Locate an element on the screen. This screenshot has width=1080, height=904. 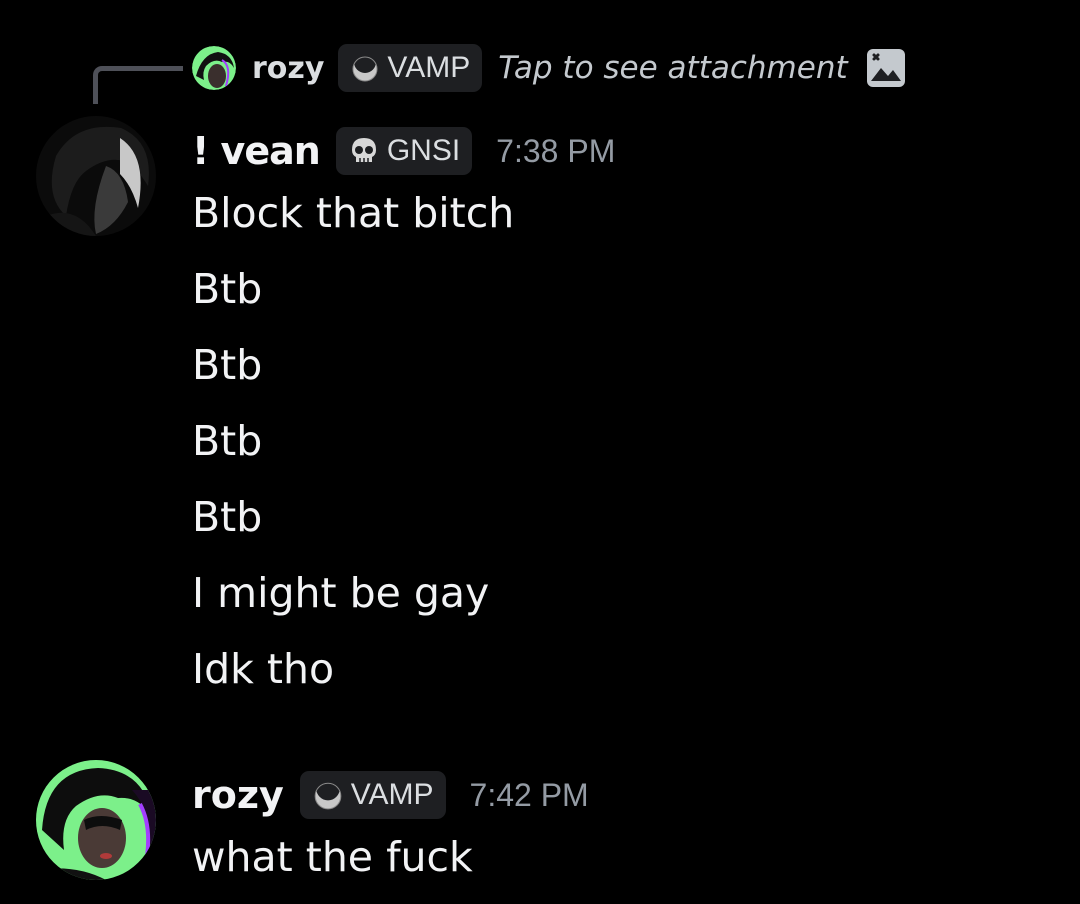
timestamp-vean: 7:38 PM is located at coordinates (555, 151).